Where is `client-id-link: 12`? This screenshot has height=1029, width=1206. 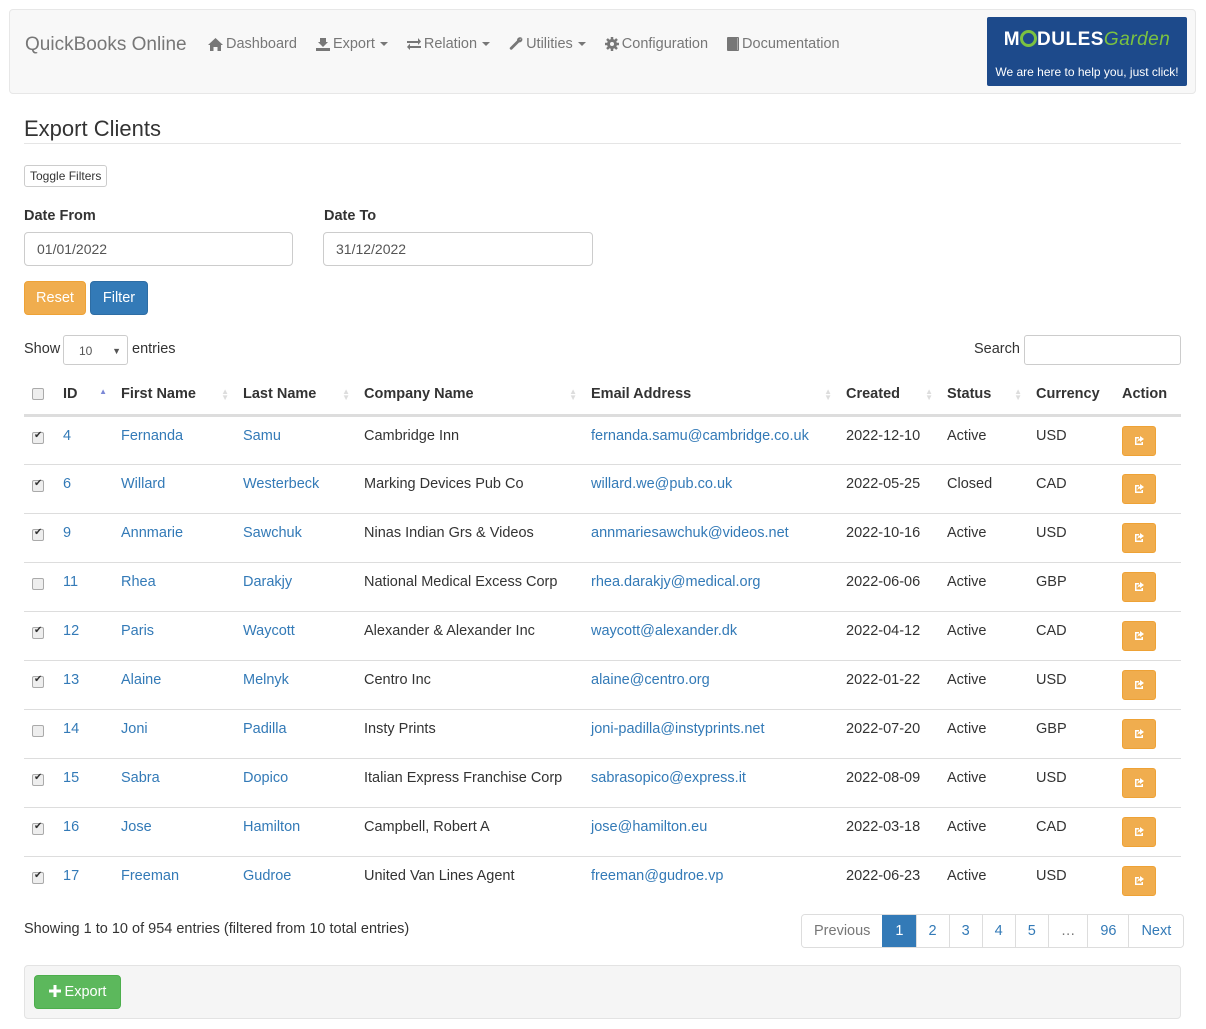
client-id-link: 12 is located at coordinates (71, 631).